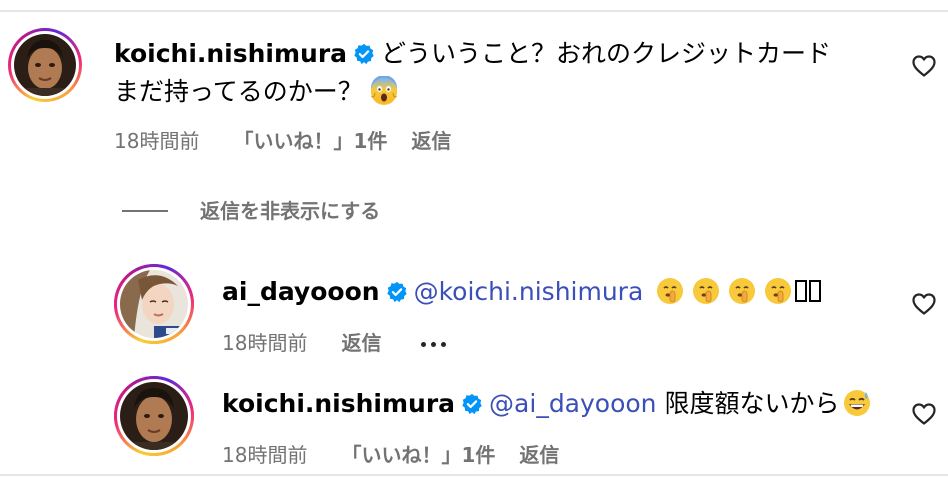  Describe the element at coordinates (301, 291) in the screenshot. I see `reply-username: ai_dayooon` at that location.